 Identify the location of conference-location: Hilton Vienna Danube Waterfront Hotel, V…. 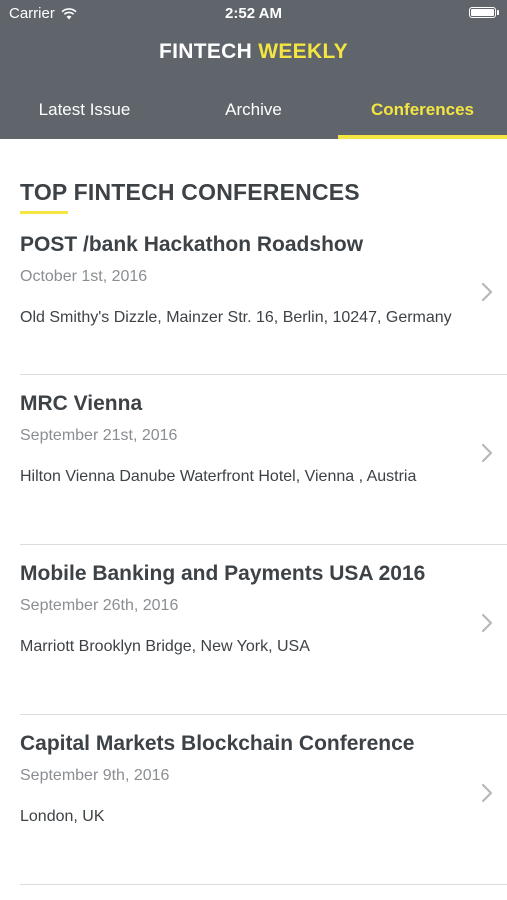
(218, 476).